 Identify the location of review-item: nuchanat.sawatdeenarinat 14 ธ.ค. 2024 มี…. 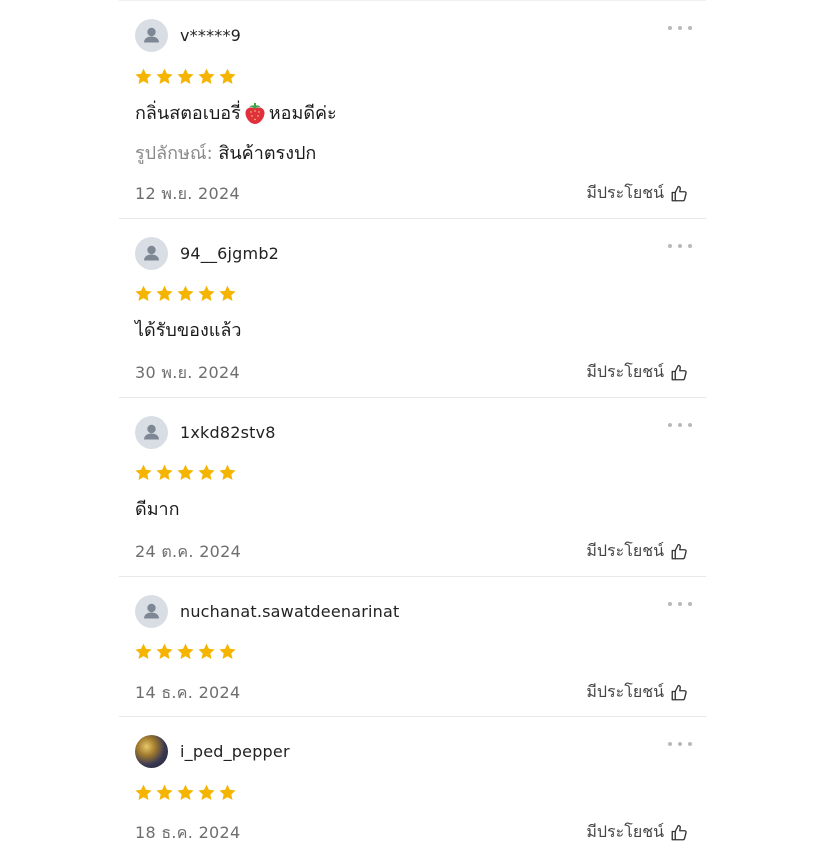
(412, 647).